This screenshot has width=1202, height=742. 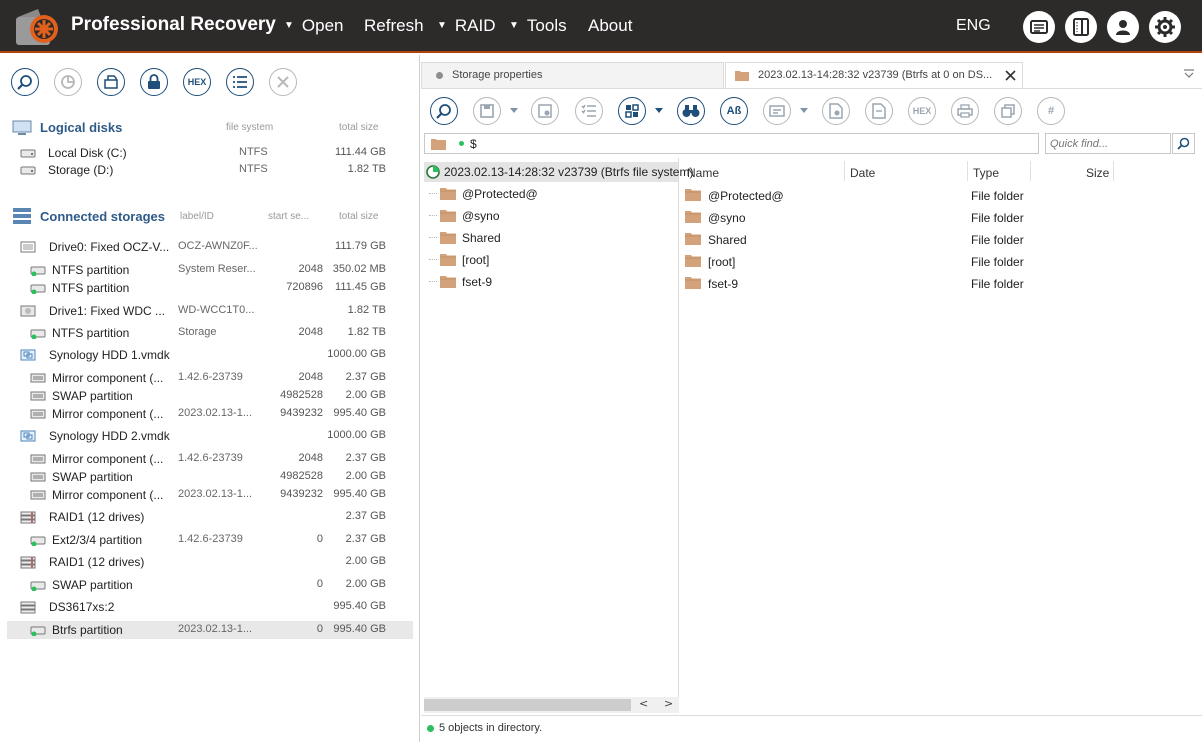 I want to click on case-sensitive-button: Aß, so click(x=734, y=111).